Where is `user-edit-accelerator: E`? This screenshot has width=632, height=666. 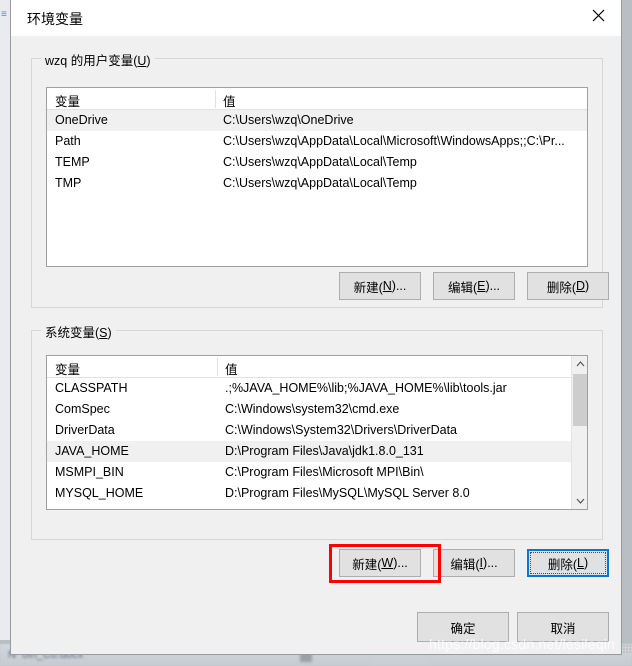
user-edit-accelerator: E is located at coordinates (481, 286).